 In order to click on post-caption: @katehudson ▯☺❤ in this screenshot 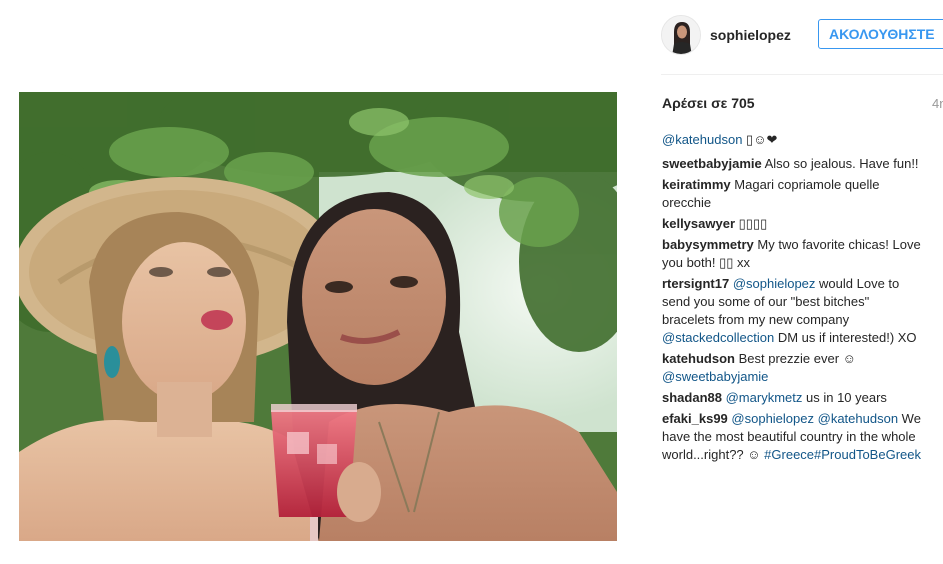, I will do `click(793, 140)`.